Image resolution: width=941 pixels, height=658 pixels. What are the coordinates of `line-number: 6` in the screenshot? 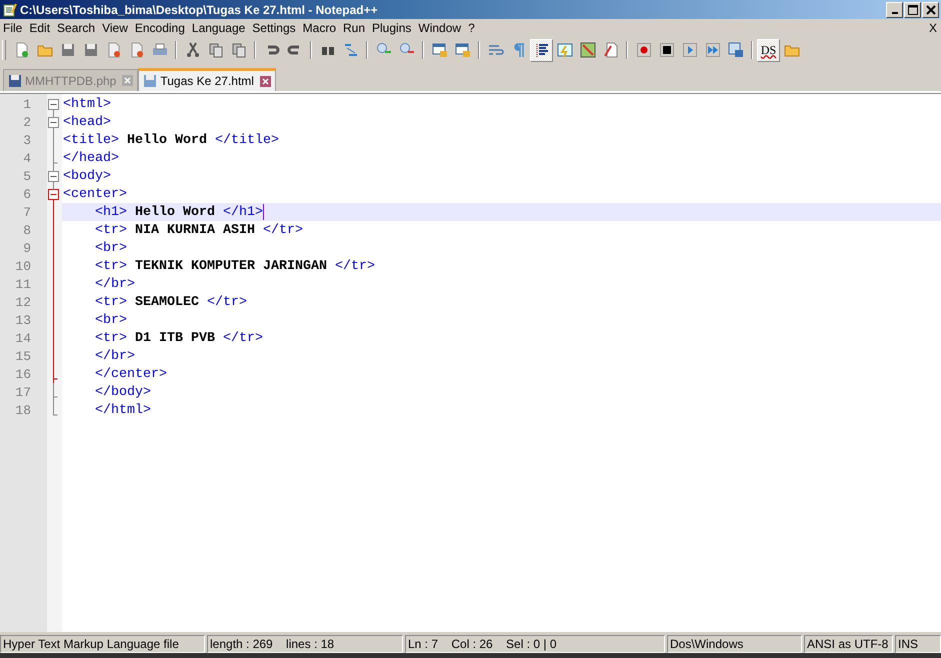 It's located at (26, 194).